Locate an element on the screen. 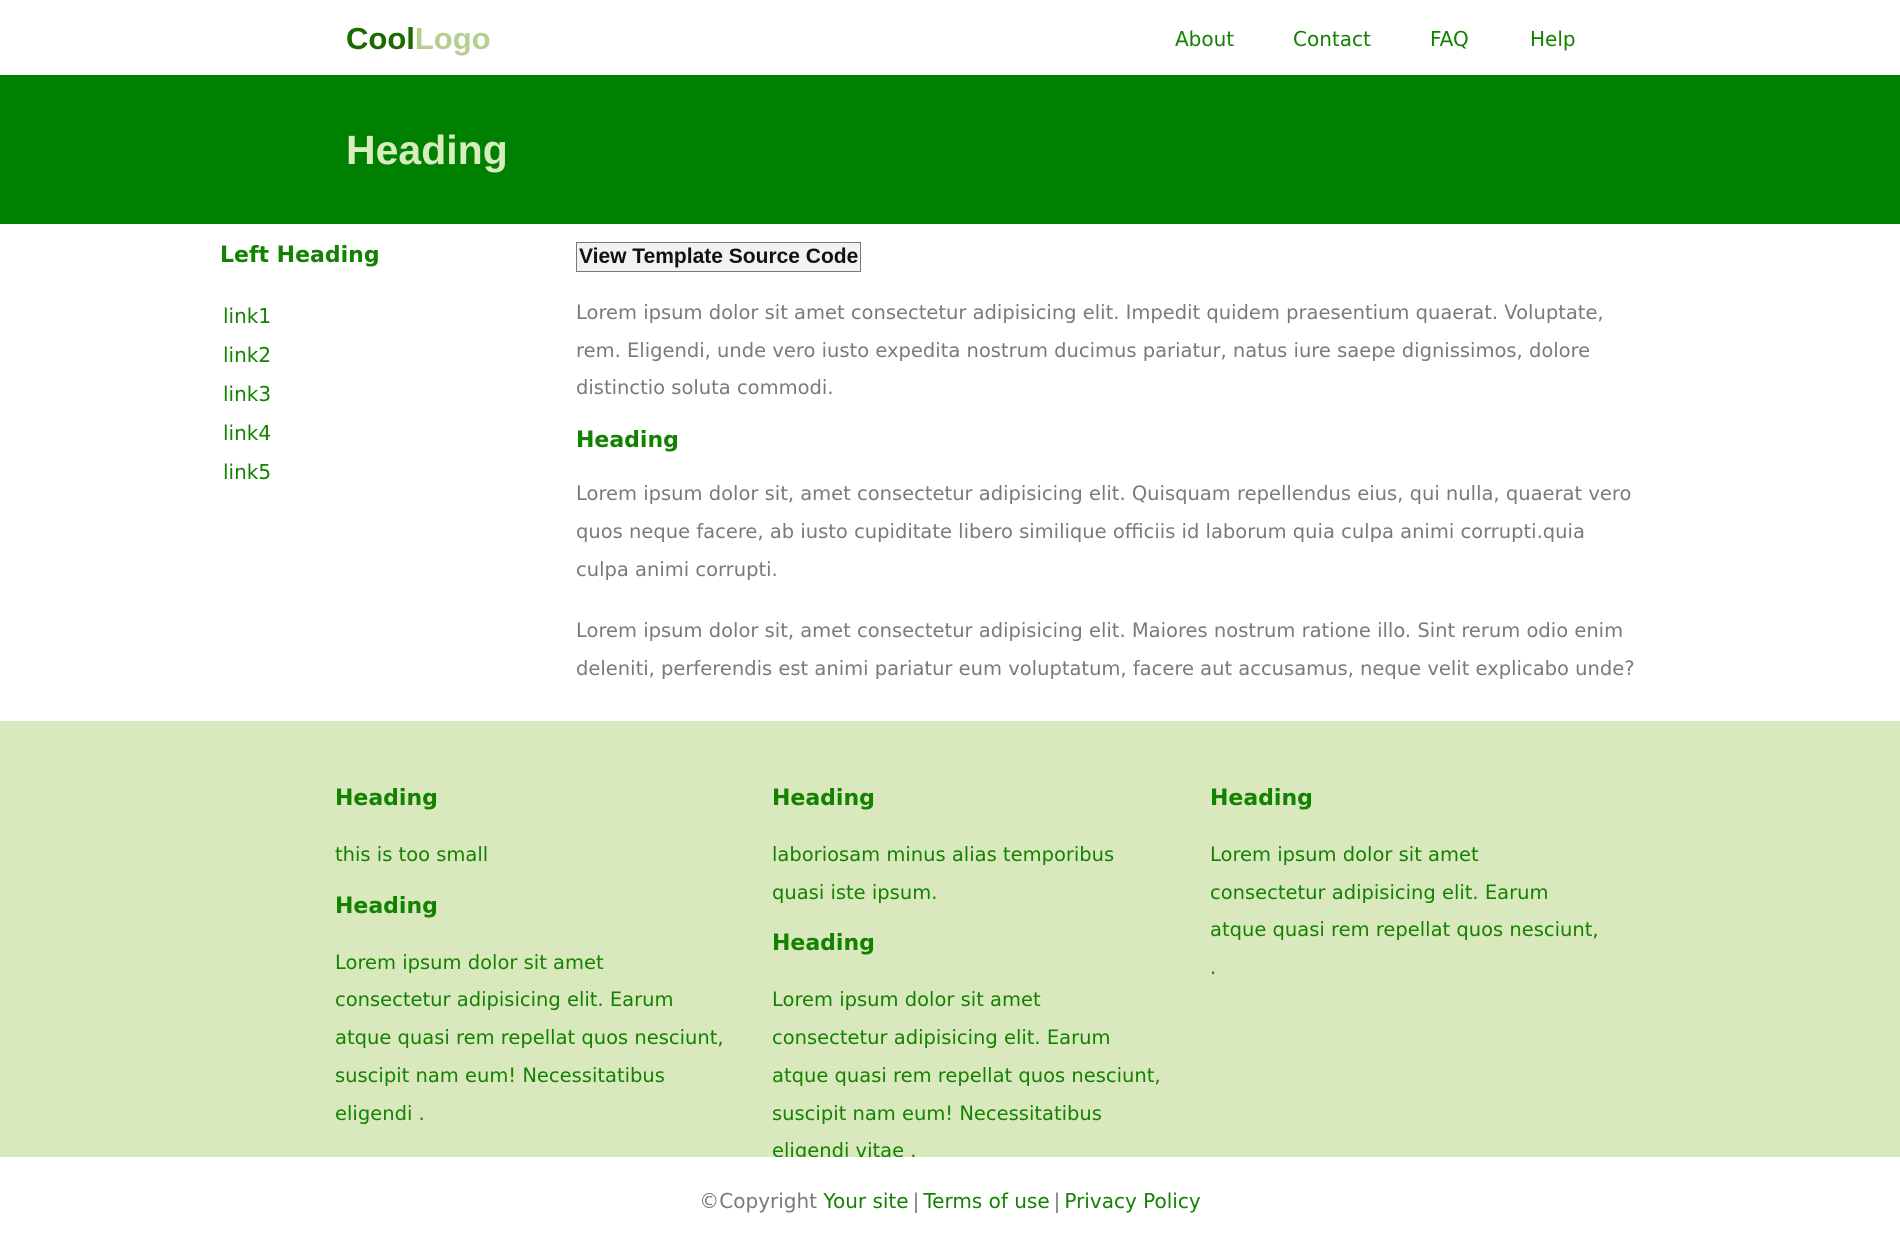 Image resolution: width=1900 pixels, height=1245 pixels. footer-col2-subheading: Heading is located at coordinates (823, 944).